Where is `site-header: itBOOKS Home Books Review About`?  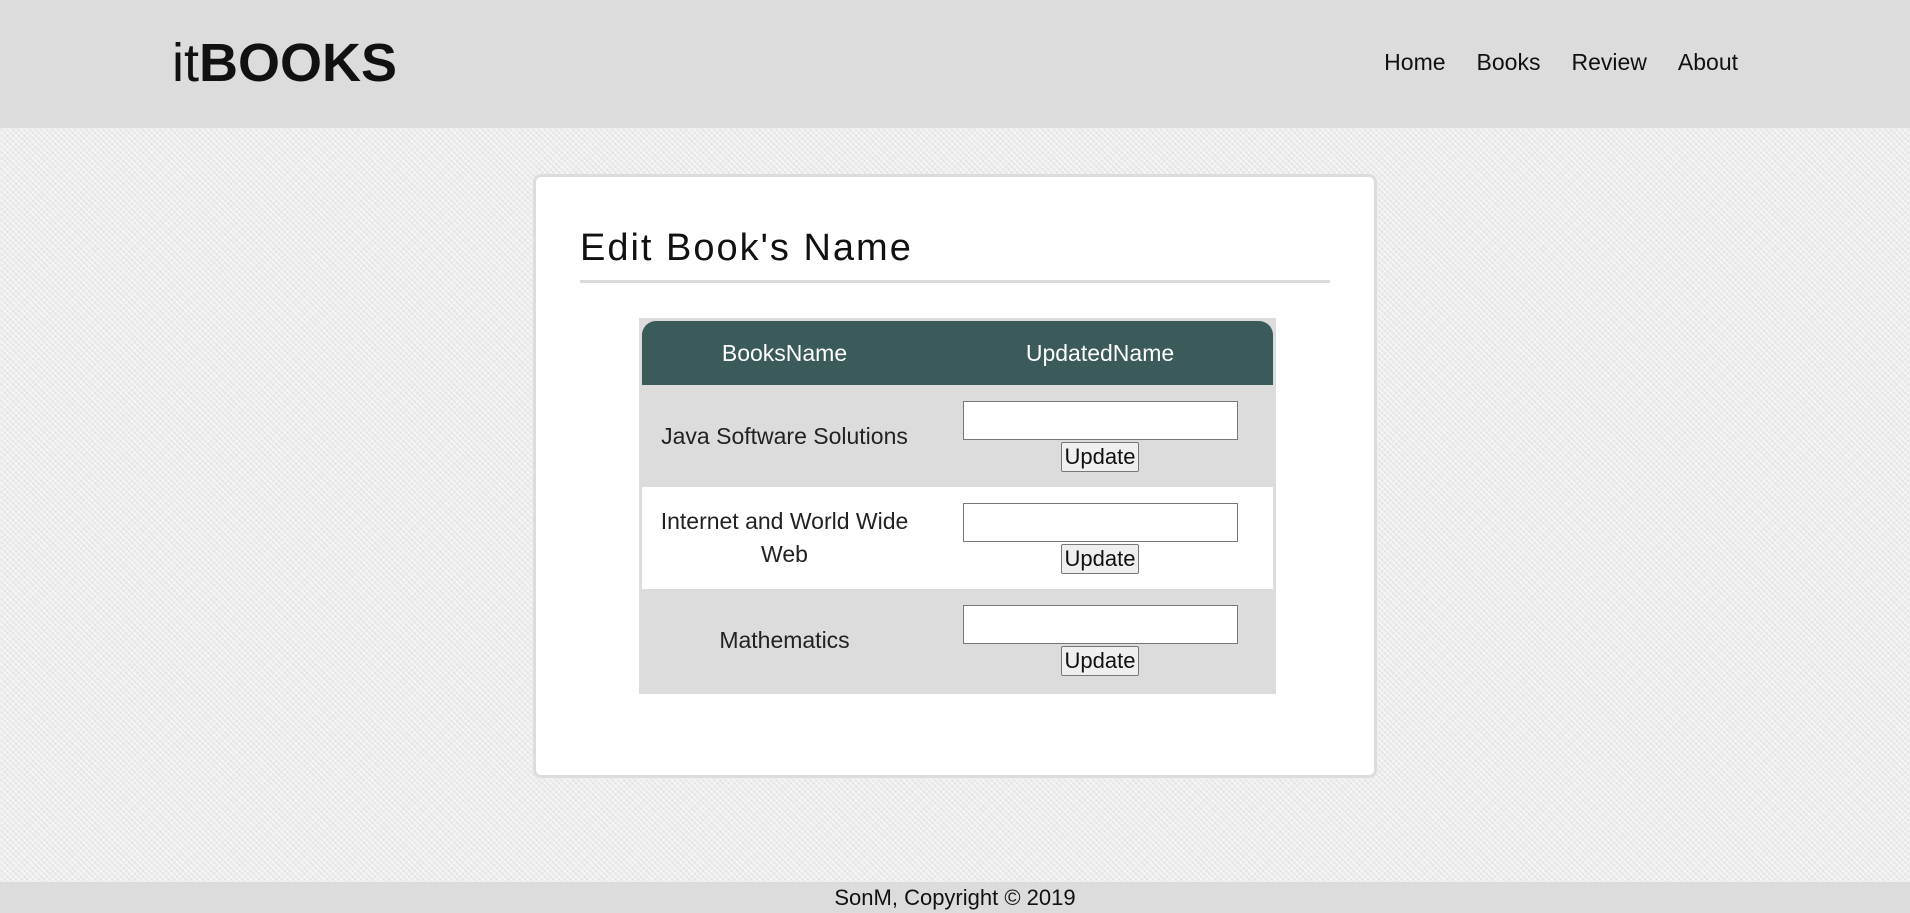
site-header: itBOOKS Home Books Review About is located at coordinates (955, 64).